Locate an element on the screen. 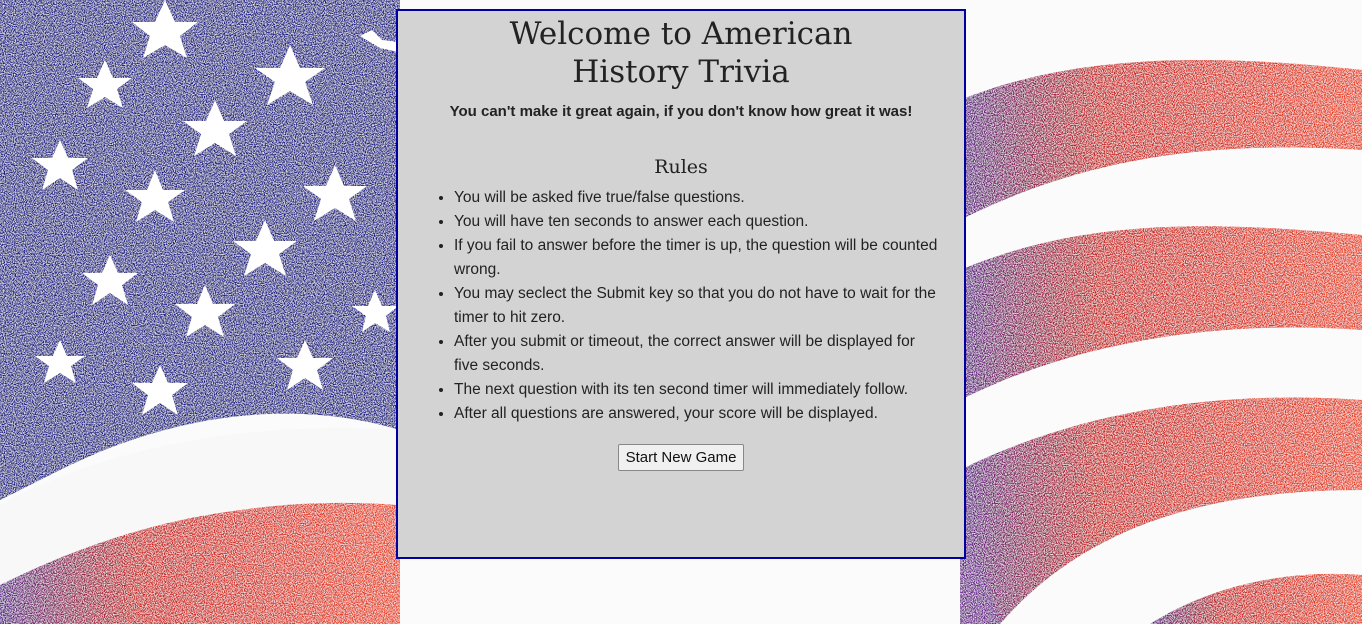 The image size is (1362, 624). page-title: Welcome to American History Trivia is located at coordinates (681, 53).